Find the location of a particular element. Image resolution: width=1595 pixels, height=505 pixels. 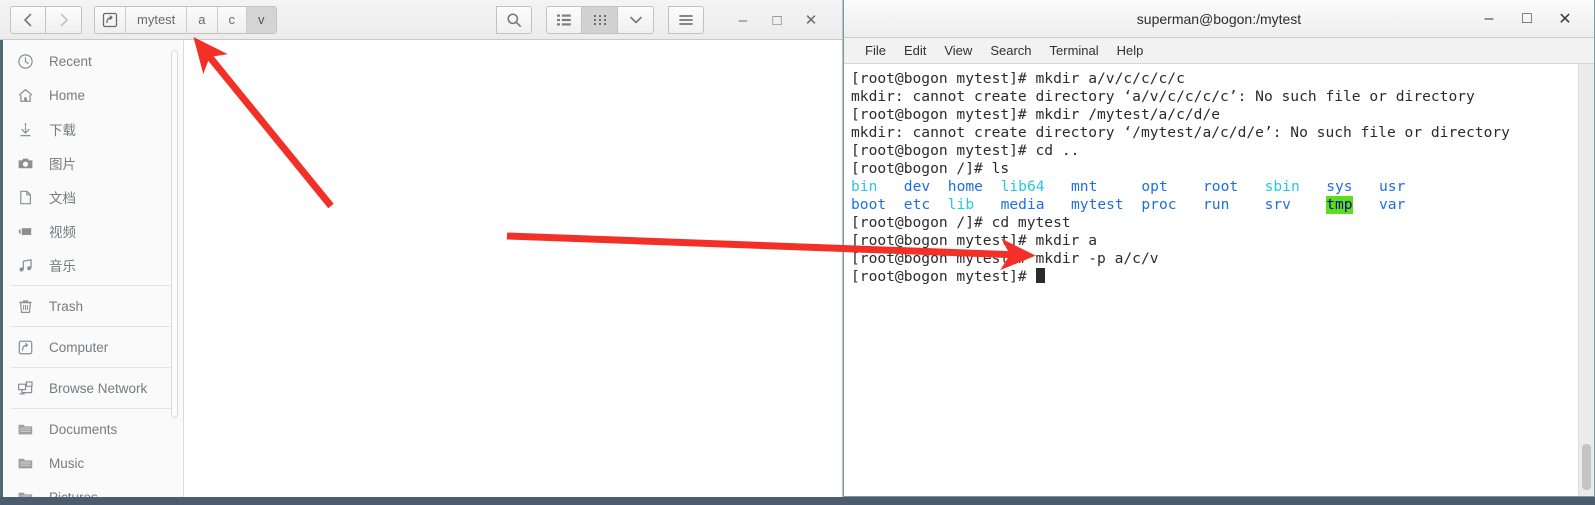

terminal-line: [root@bogon mytest]# mkdir a/v/c/c/c/c is located at coordinates (1018, 78).